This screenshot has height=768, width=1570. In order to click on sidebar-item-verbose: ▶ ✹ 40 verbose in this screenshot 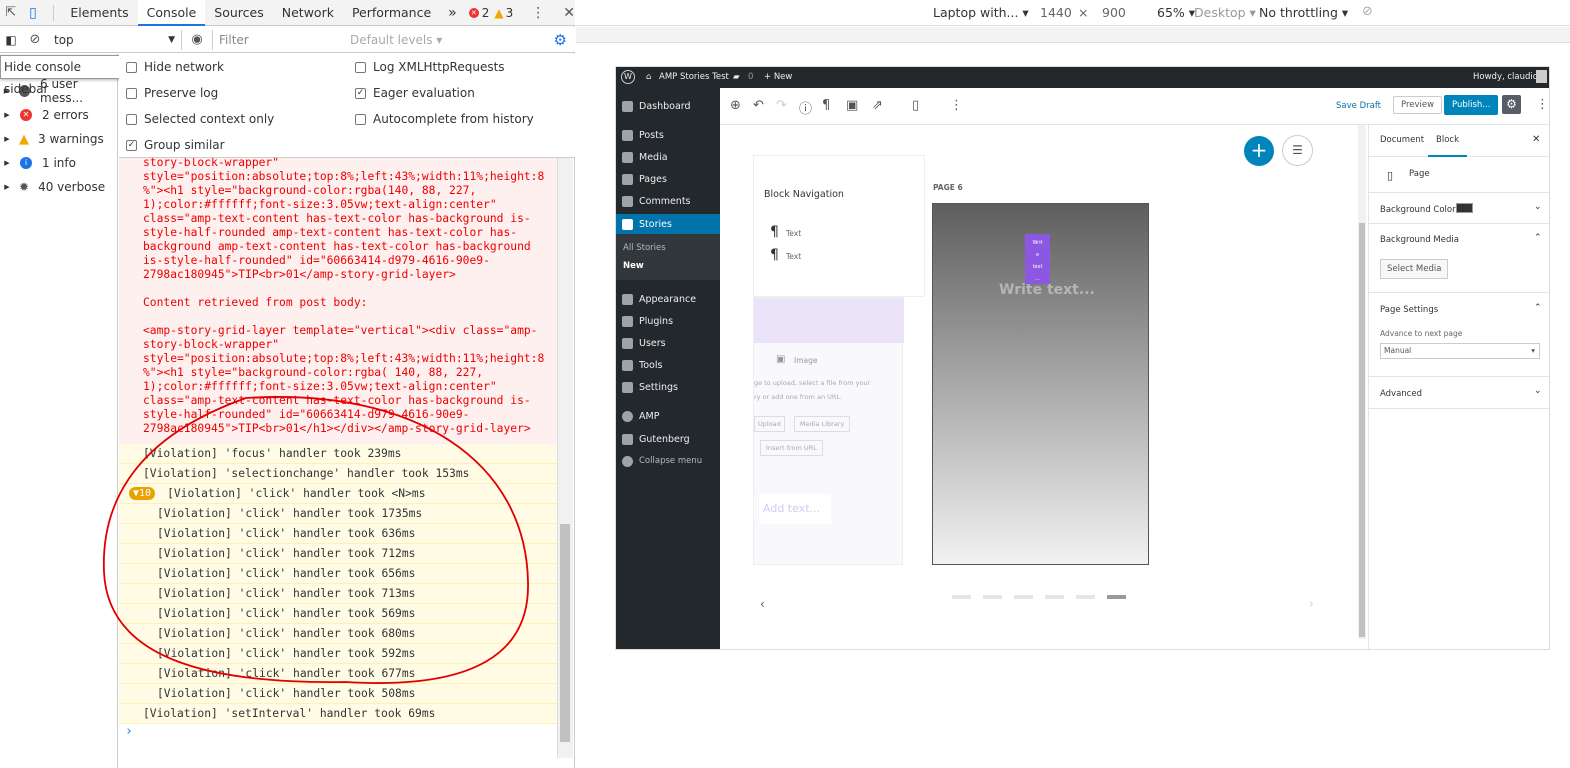, I will do `click(59, 187)`.